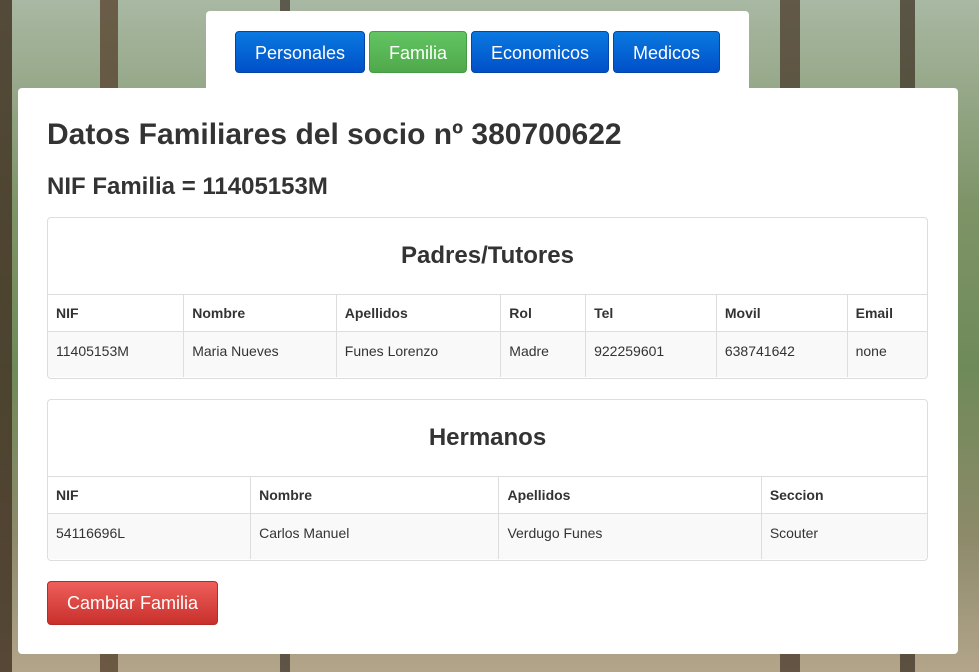 This screenshot has height=672, width=979. What do you see at coordinates (187, 186) in the screenshot?
I see `family-nif-heading: NIF Familia = 11405153M` at bounding box center [187, 186].